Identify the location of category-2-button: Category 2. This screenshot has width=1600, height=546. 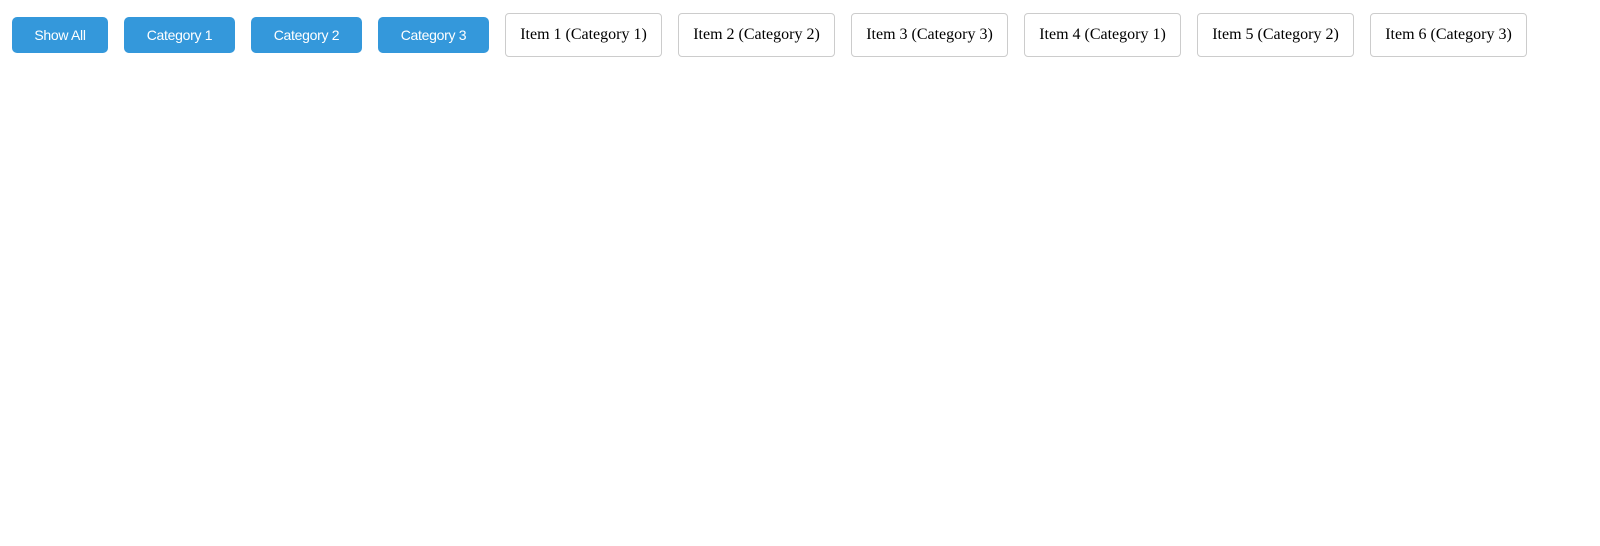
(306, 35).